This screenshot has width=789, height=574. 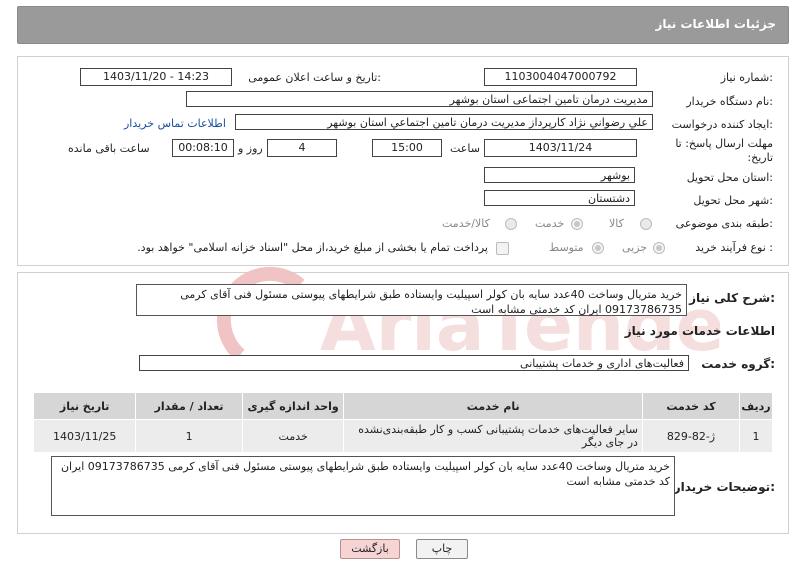 What do you see at coordinates (414, 363) in the screenshot?
I see `service-group-field: فعالیت‌های اداری و خدمات پشتیبانی` at bounding box center [414, 363].